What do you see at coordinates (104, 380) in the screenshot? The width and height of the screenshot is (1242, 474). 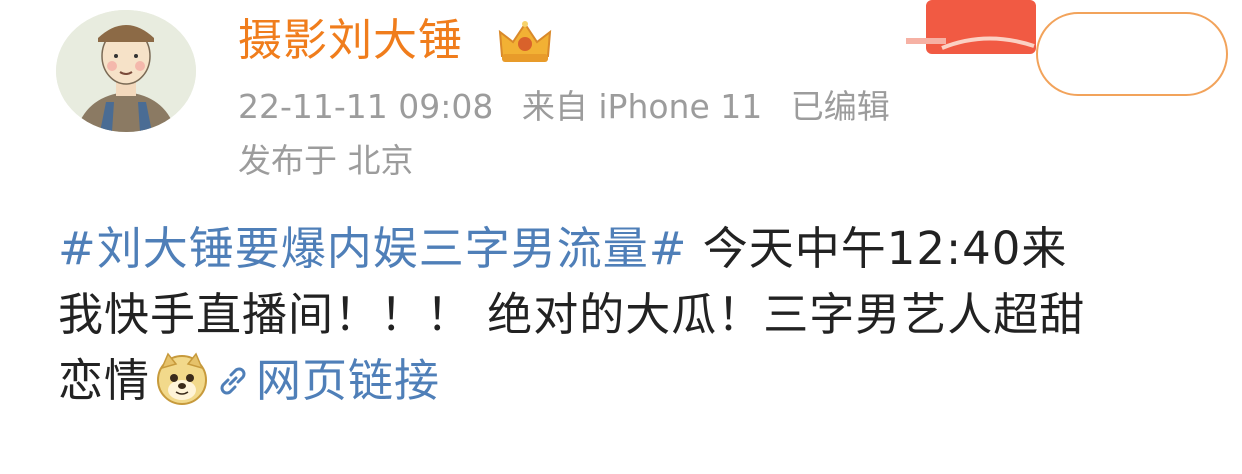 I see `post-text-3: 恋情` at bounding box center [104, 380].